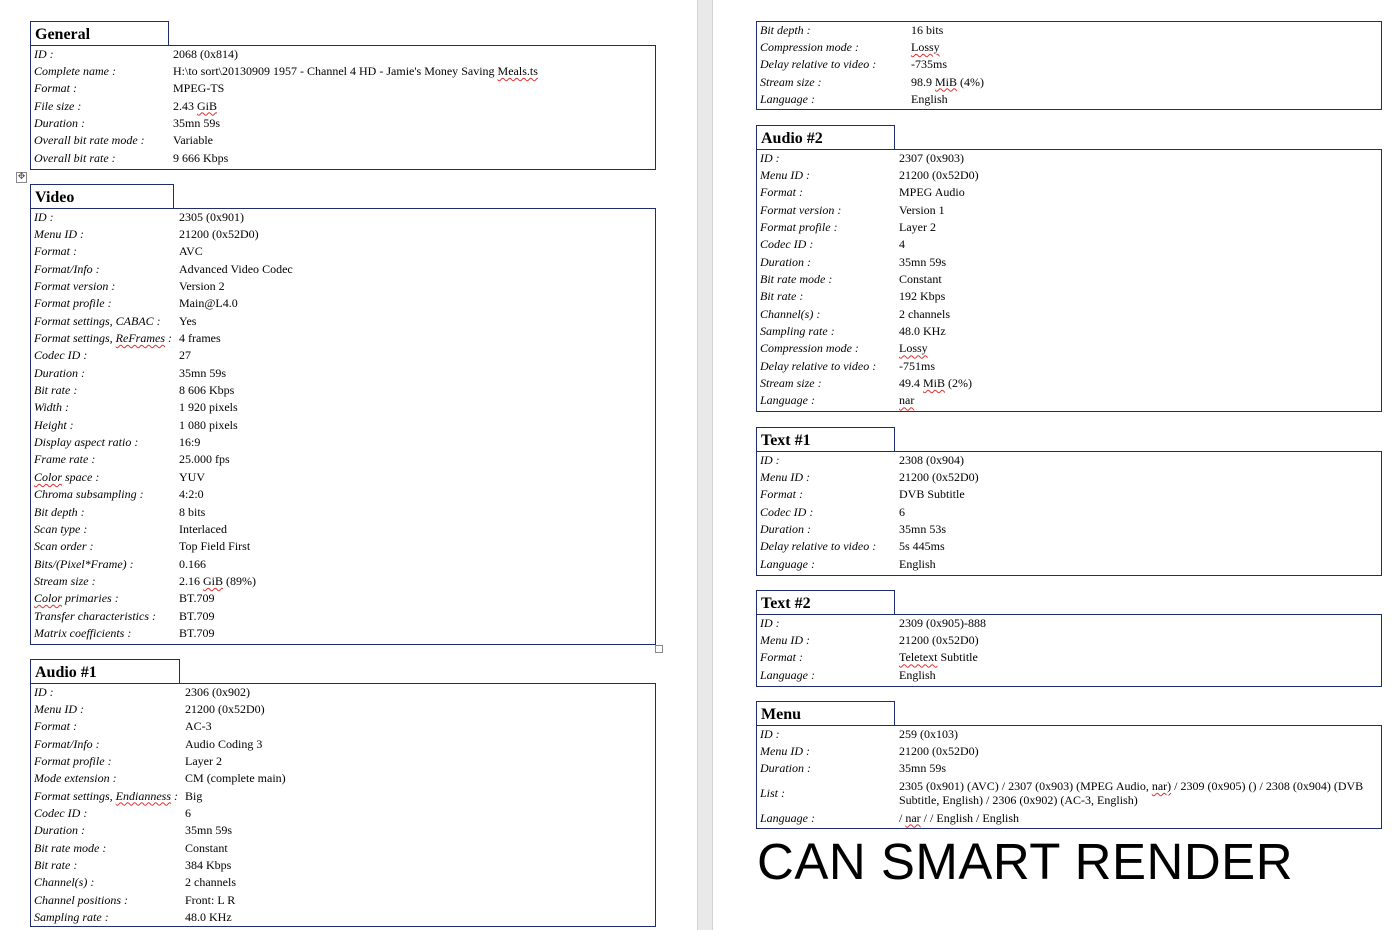 The width and height of the screenshot is (1396, 930). What do you see at coordinates (343, 140) in the screenshot?
I see `info-row: Overall bit rate mode : Variable` at bounding box center [343, 140].